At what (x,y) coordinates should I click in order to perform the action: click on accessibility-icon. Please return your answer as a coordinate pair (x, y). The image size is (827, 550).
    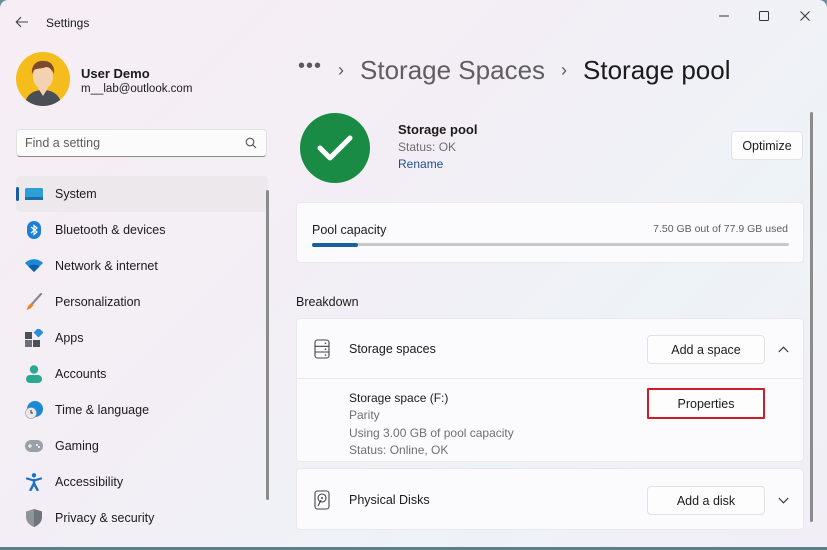
    Looking at the image, I should click on (34, 482).